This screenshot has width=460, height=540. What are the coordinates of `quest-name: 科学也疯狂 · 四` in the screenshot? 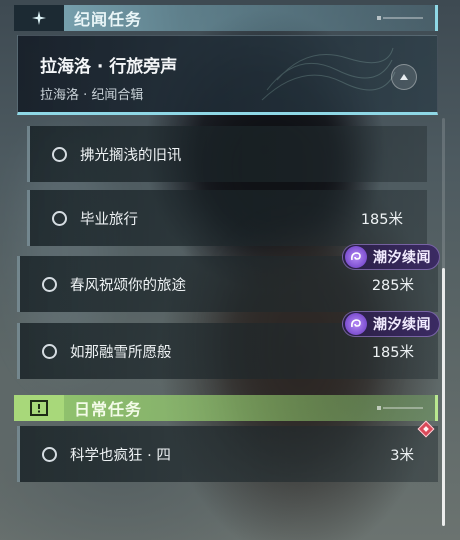 It's located at (120, 456).